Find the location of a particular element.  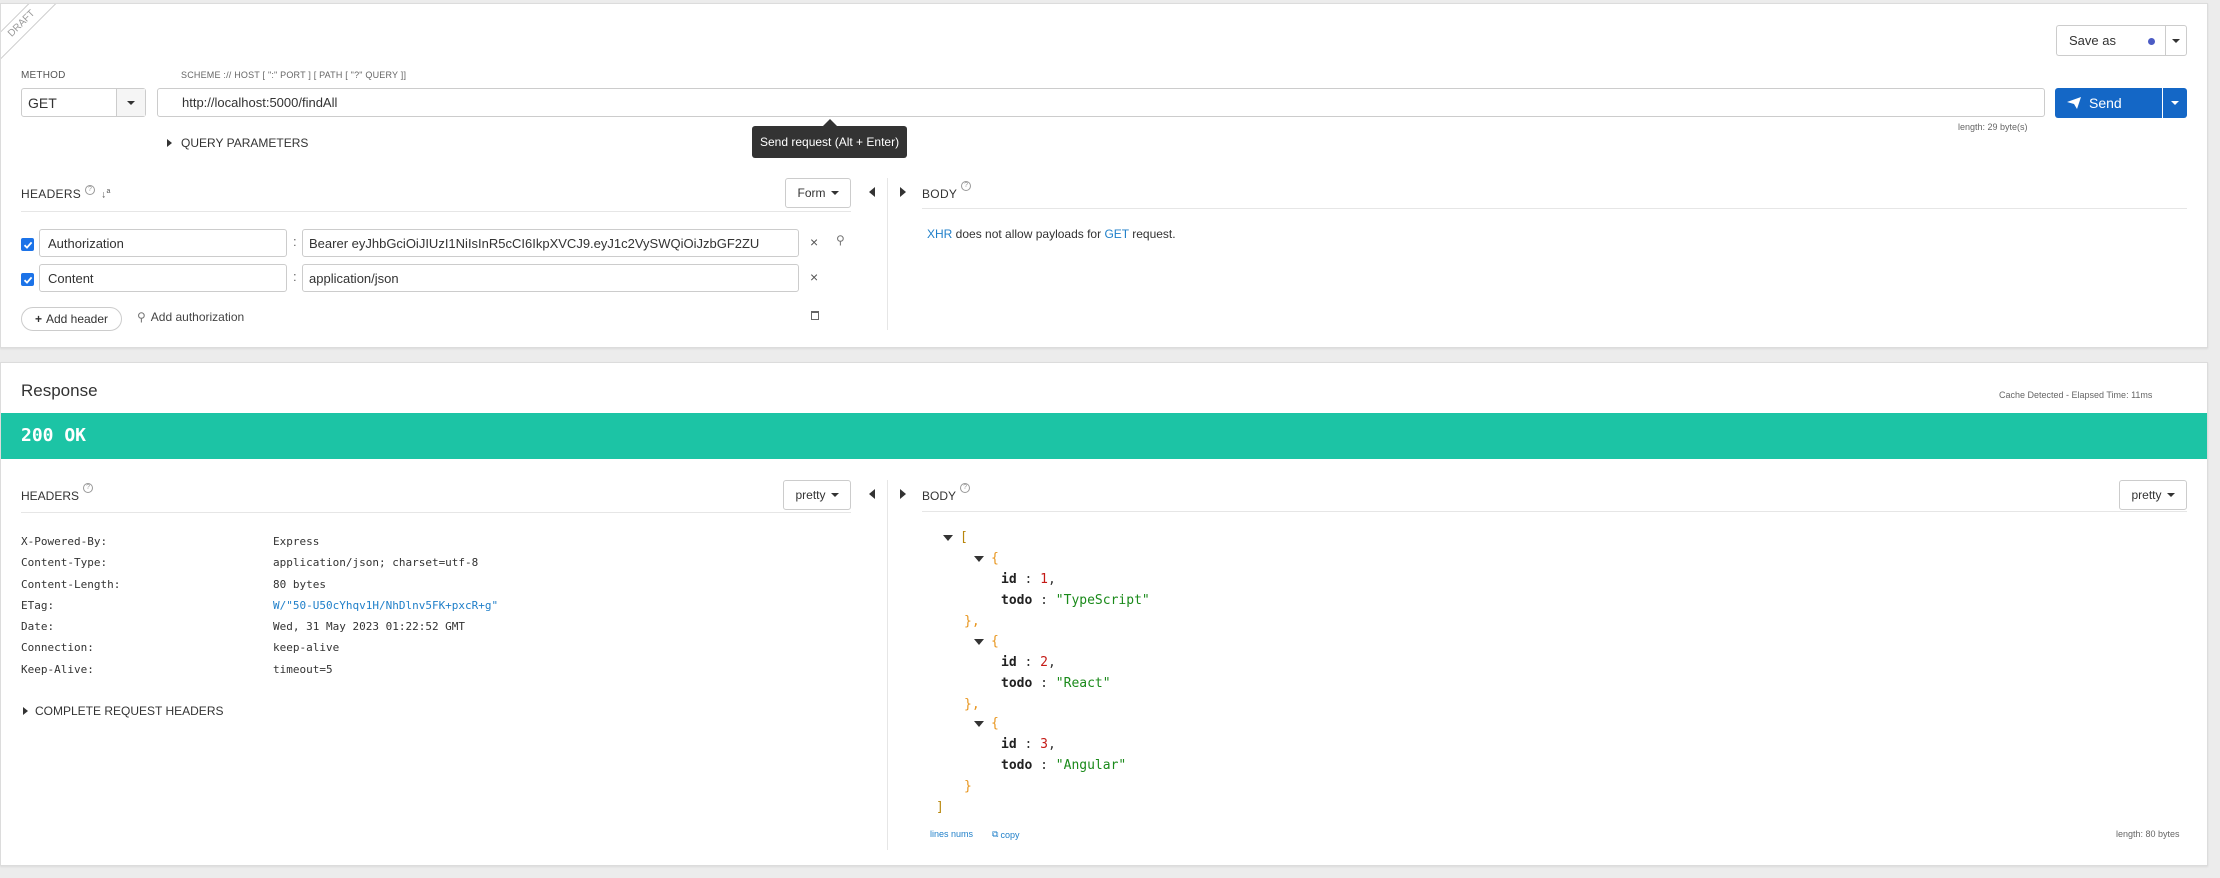

json-number: 1 is located at coordinates (1044, 579).